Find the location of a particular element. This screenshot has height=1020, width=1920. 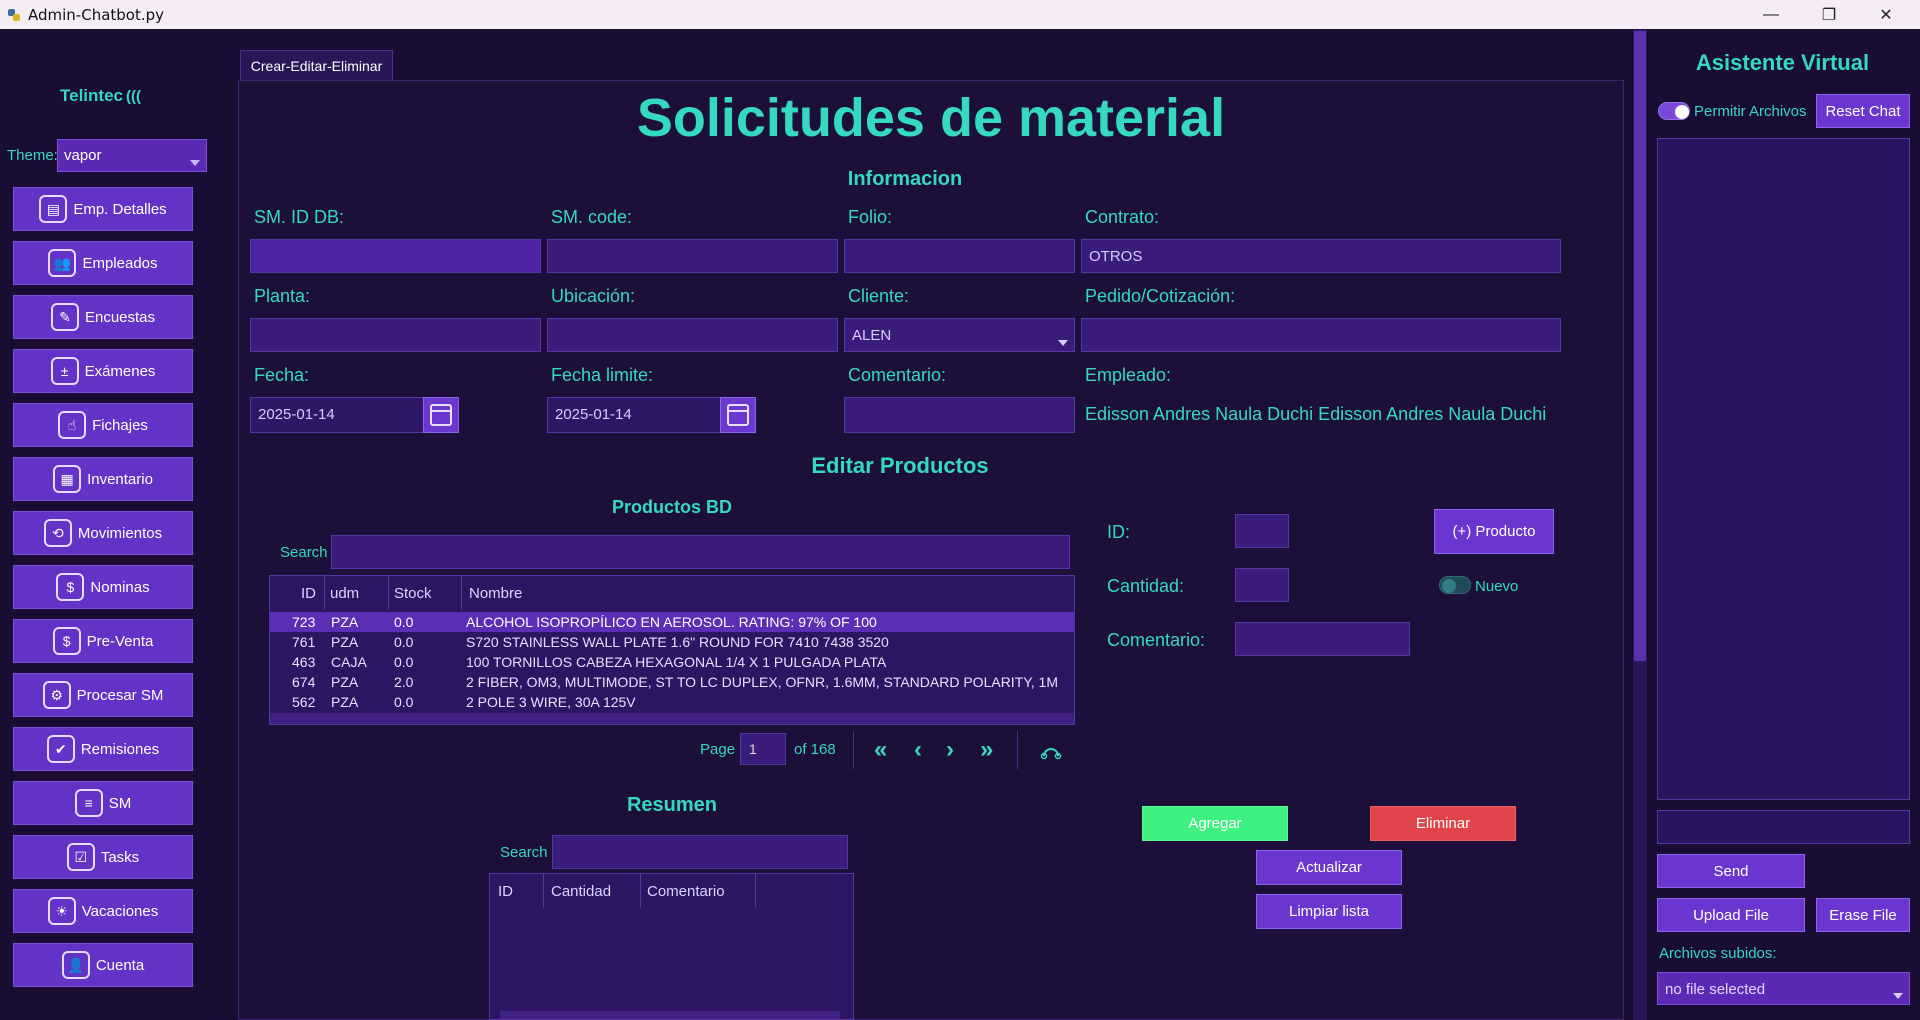

chat-input is located at coordinates (1783, 827).